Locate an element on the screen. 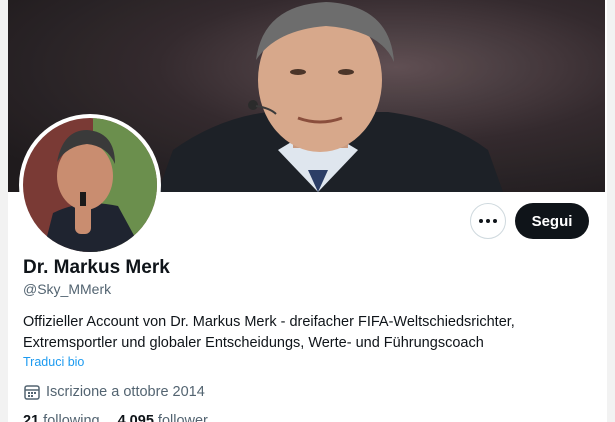 The width and height of the screenshot is (615, 422). profile-handle: @Sky_MMerk is located at coordinates (67, 289).